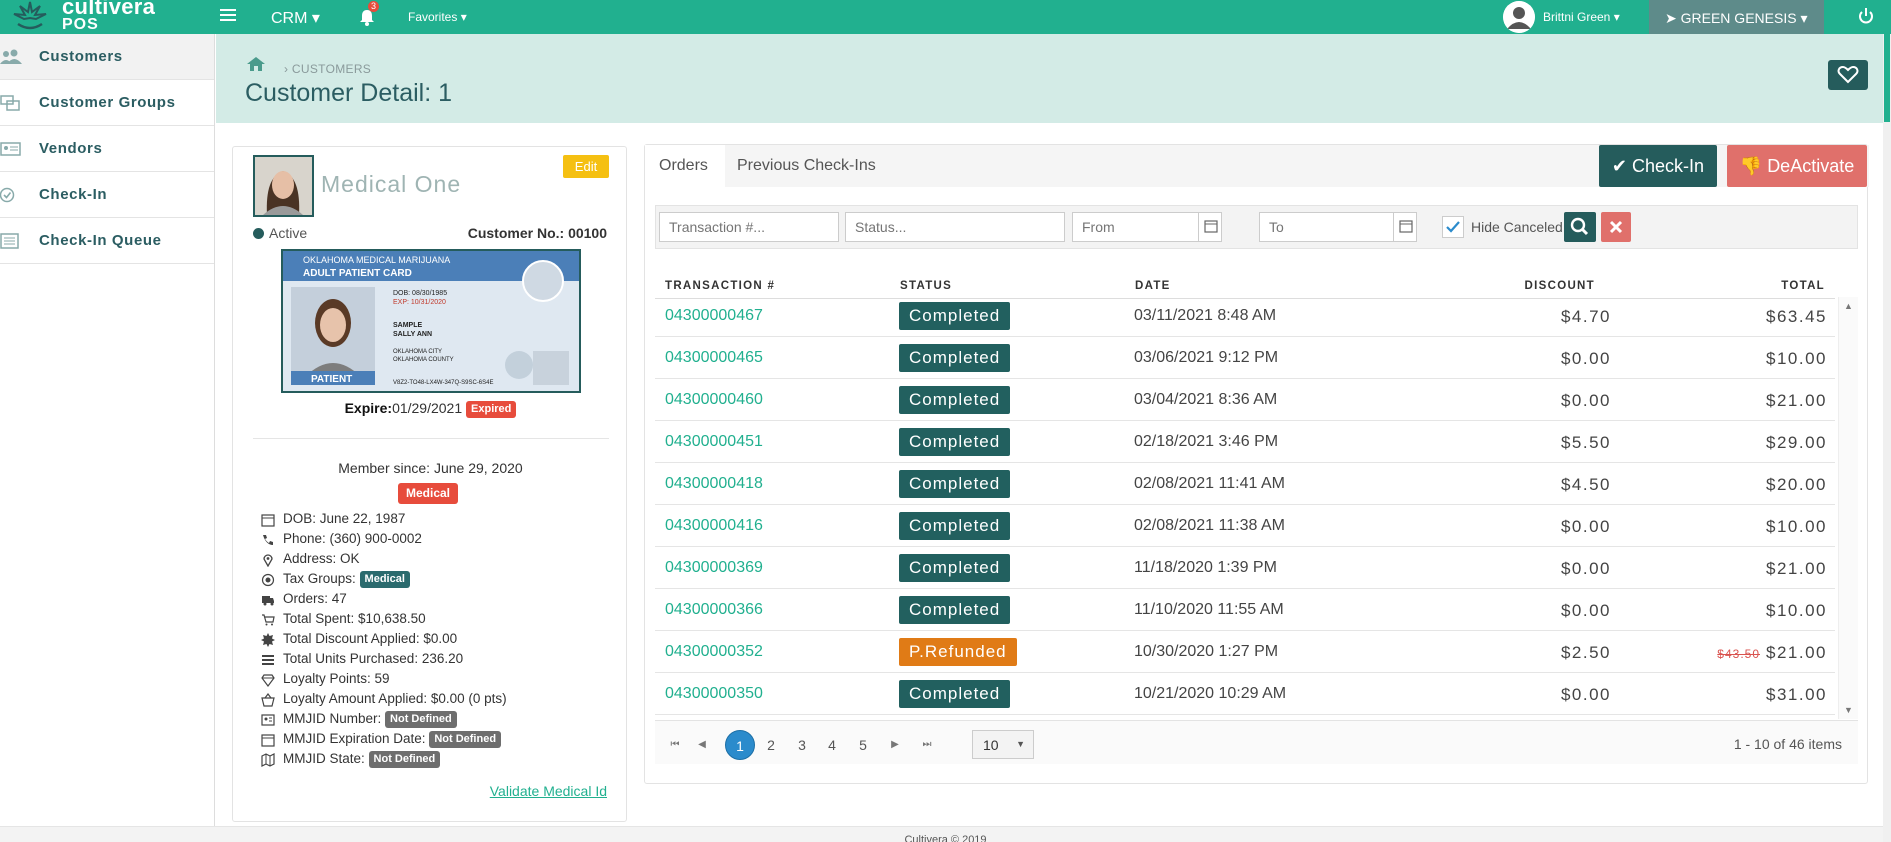 This screenshot has height=842, width=1891. What do you see at coordinates (1797, 166) in the screenshot?
I see `deactivate-button: 👎 DeActivate` at bounding box center [1797, 166].